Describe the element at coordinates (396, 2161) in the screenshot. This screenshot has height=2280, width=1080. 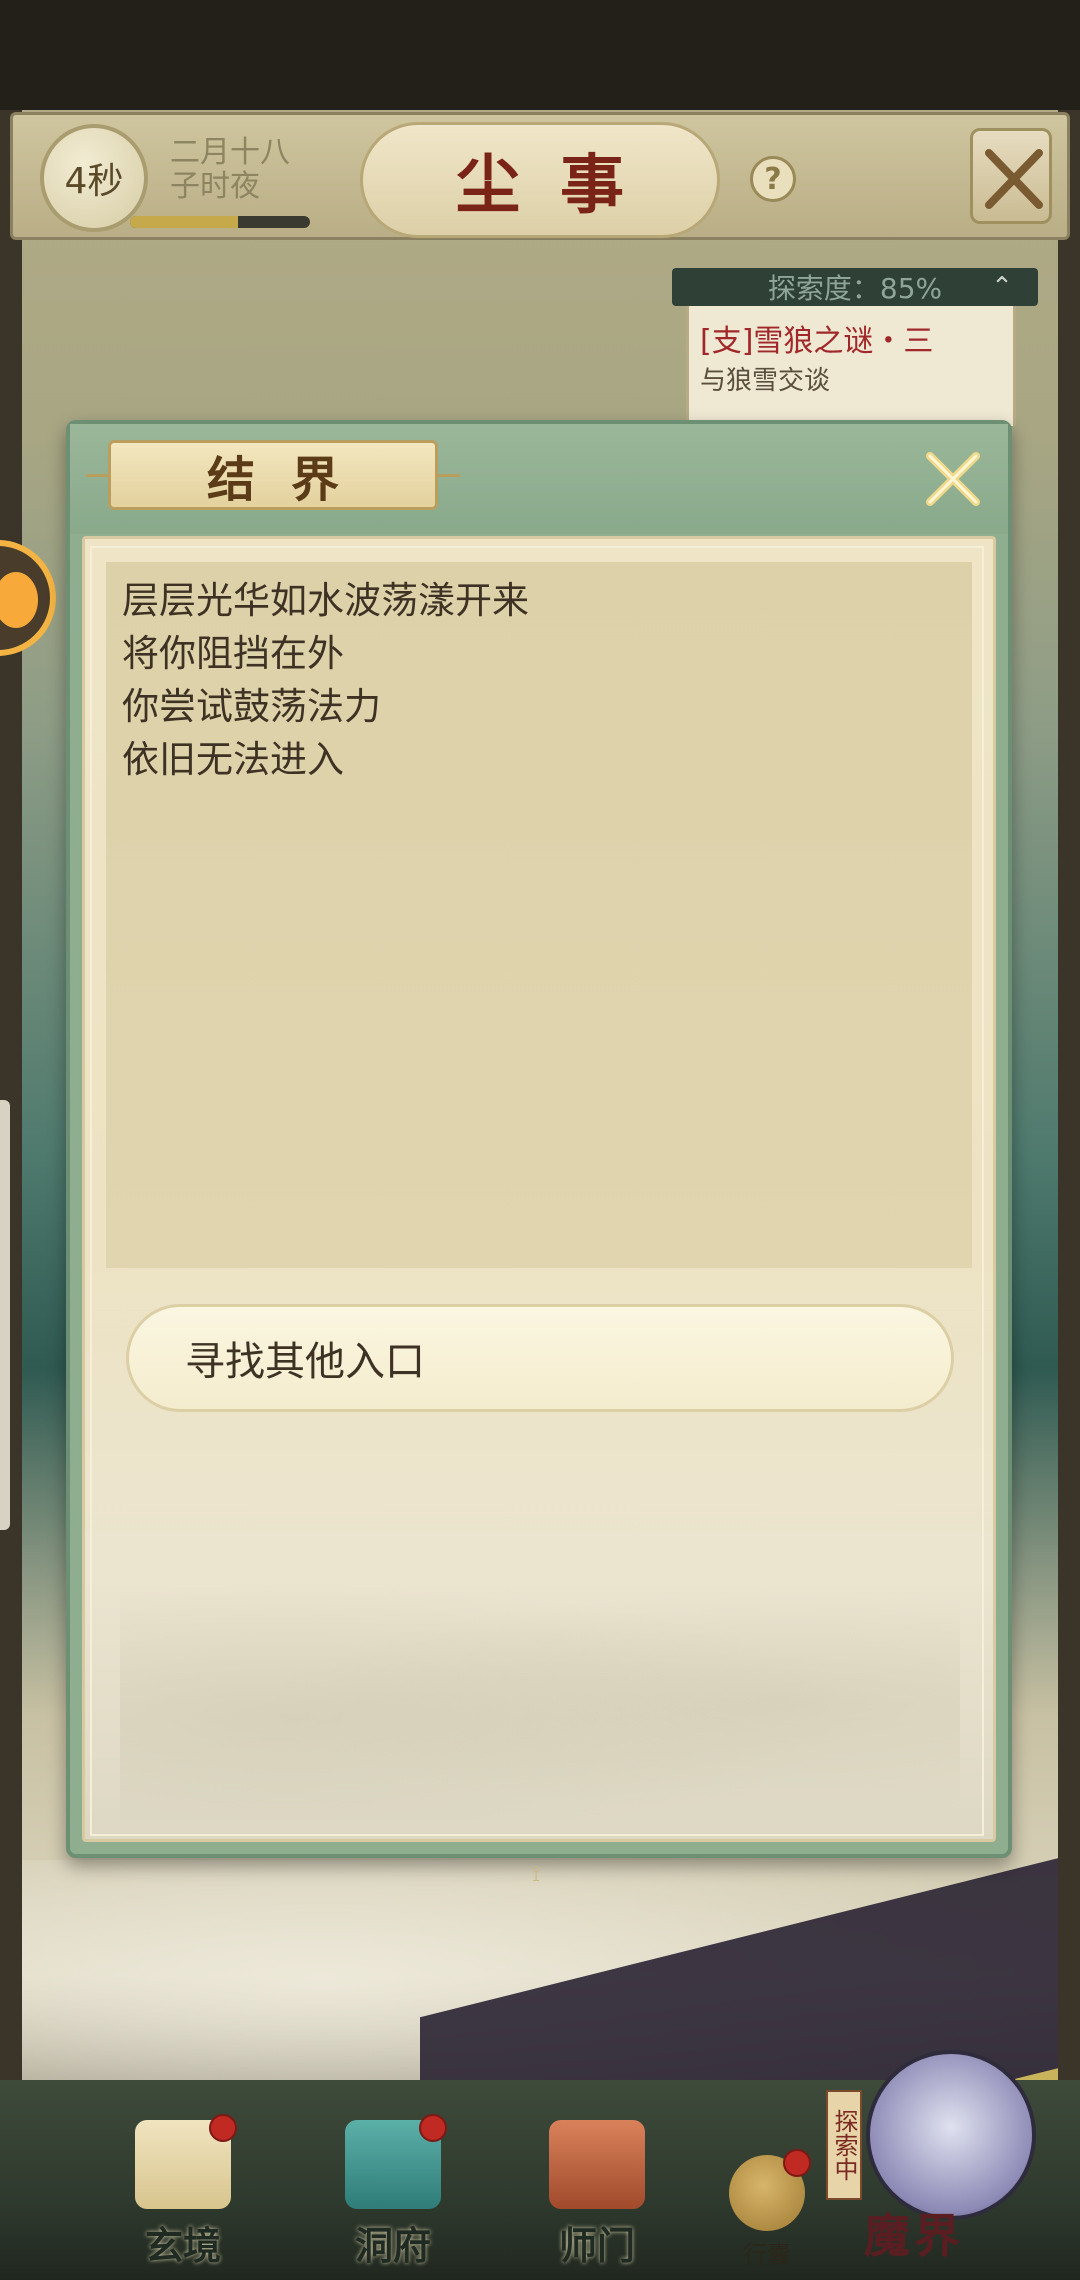
I see `pavilion-icon` at that location.